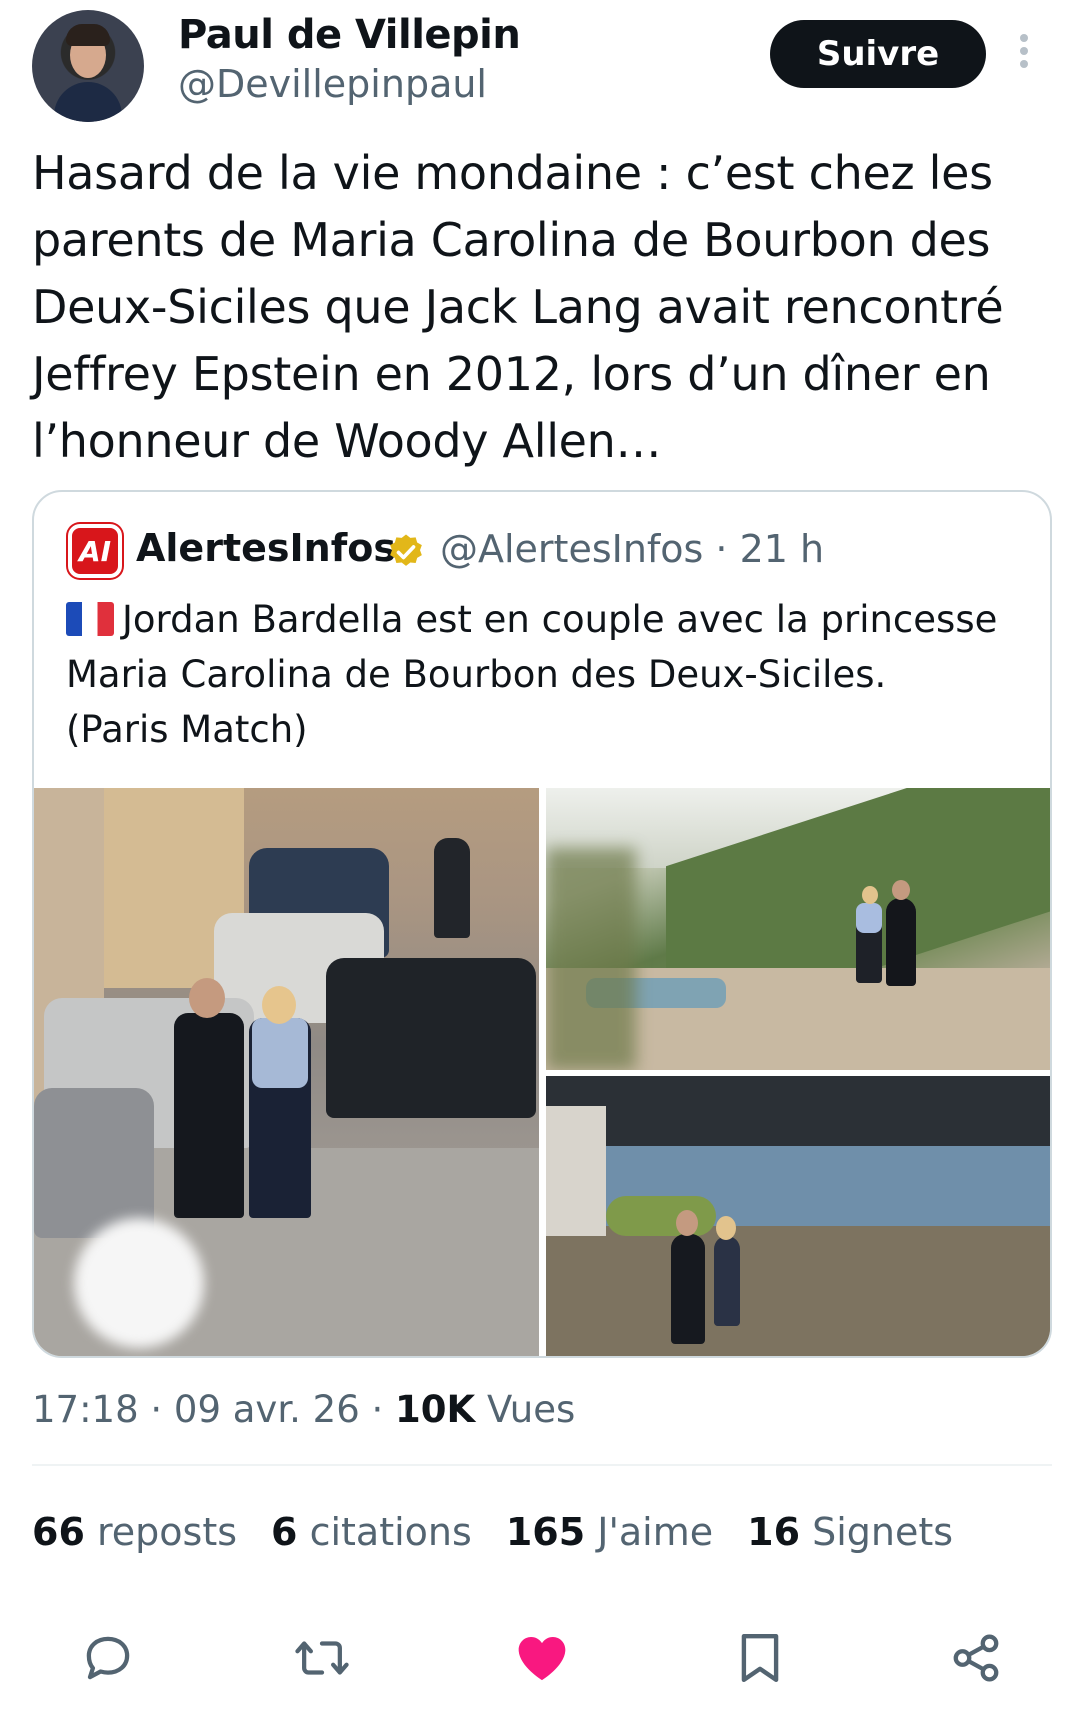  What do you see at coordinates (542, 1658) in the screenshot?
I see `like-icon` at bounding box center [542, 1658].